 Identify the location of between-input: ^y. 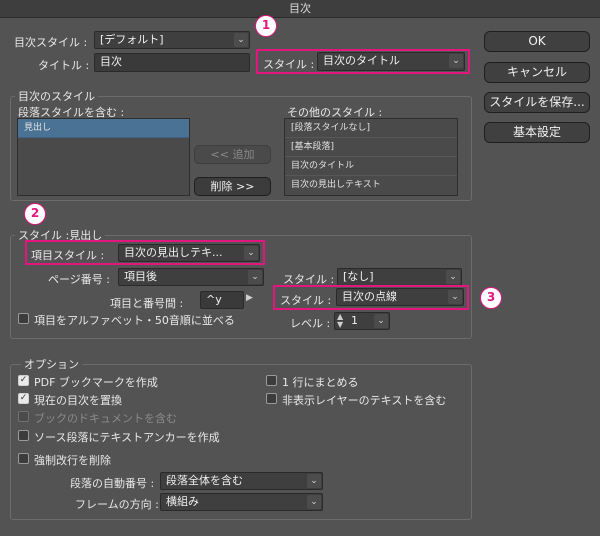
(222, 300).